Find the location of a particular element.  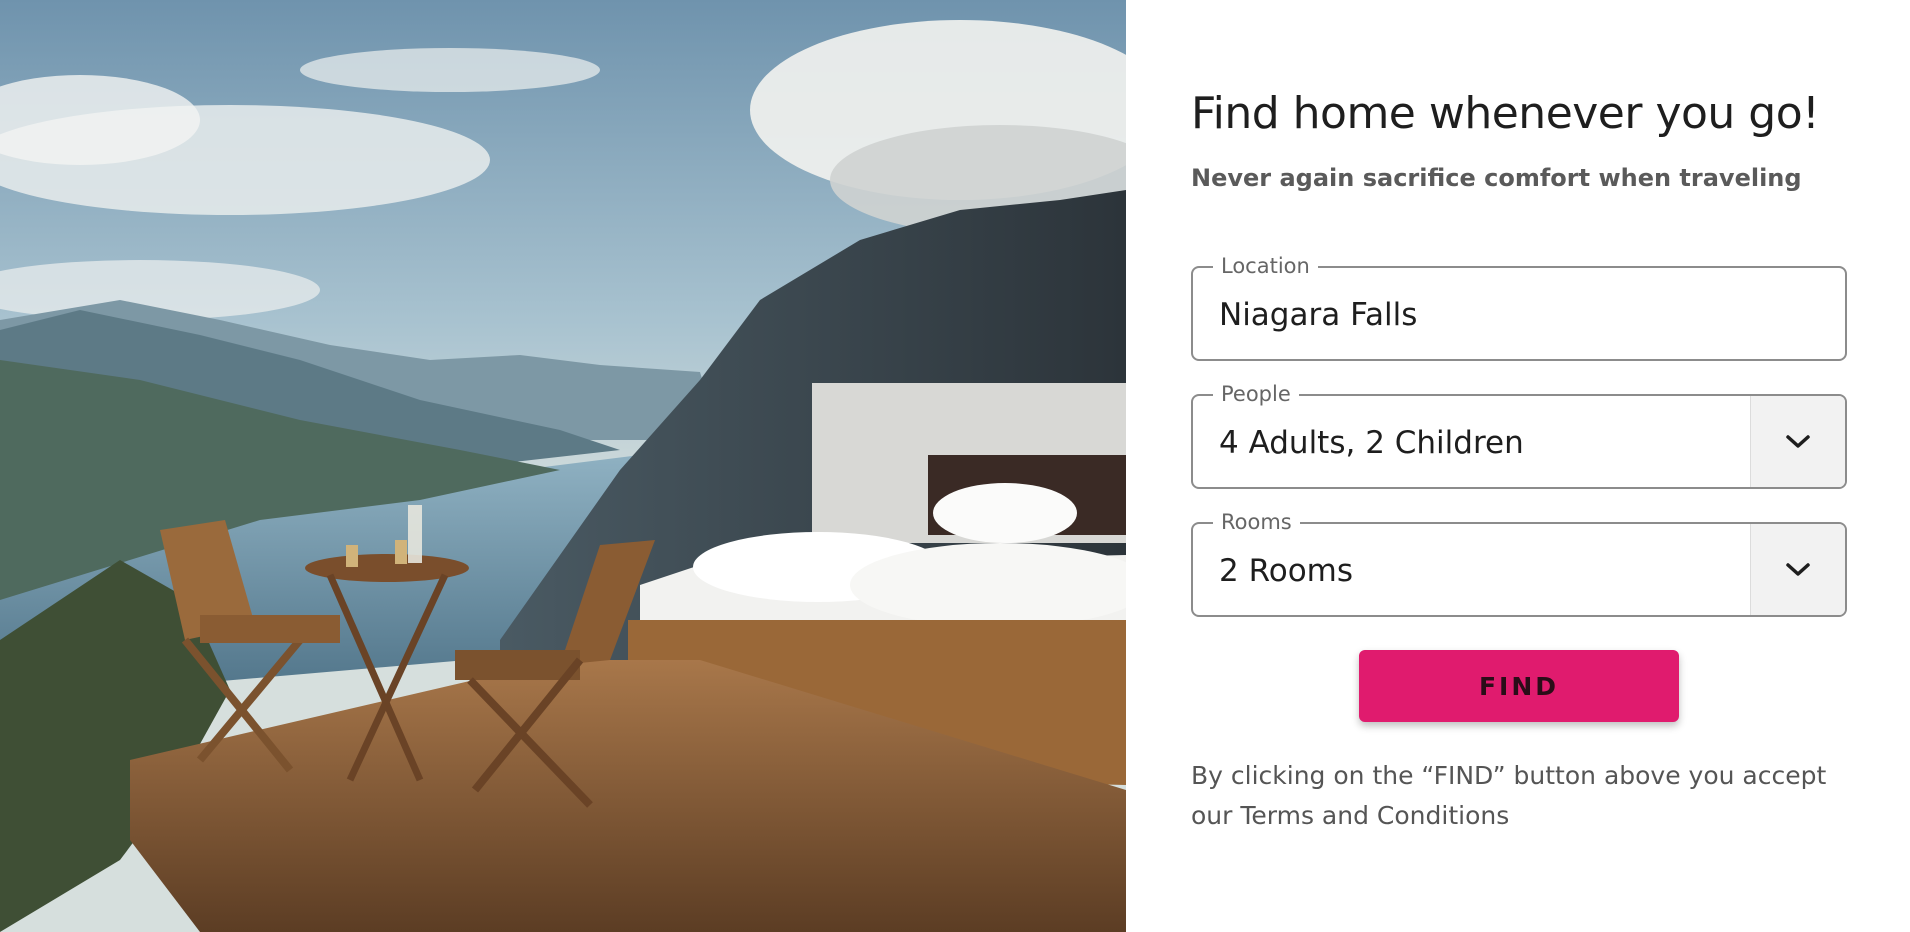

people-label: People is located at coordinates (1256, 394).